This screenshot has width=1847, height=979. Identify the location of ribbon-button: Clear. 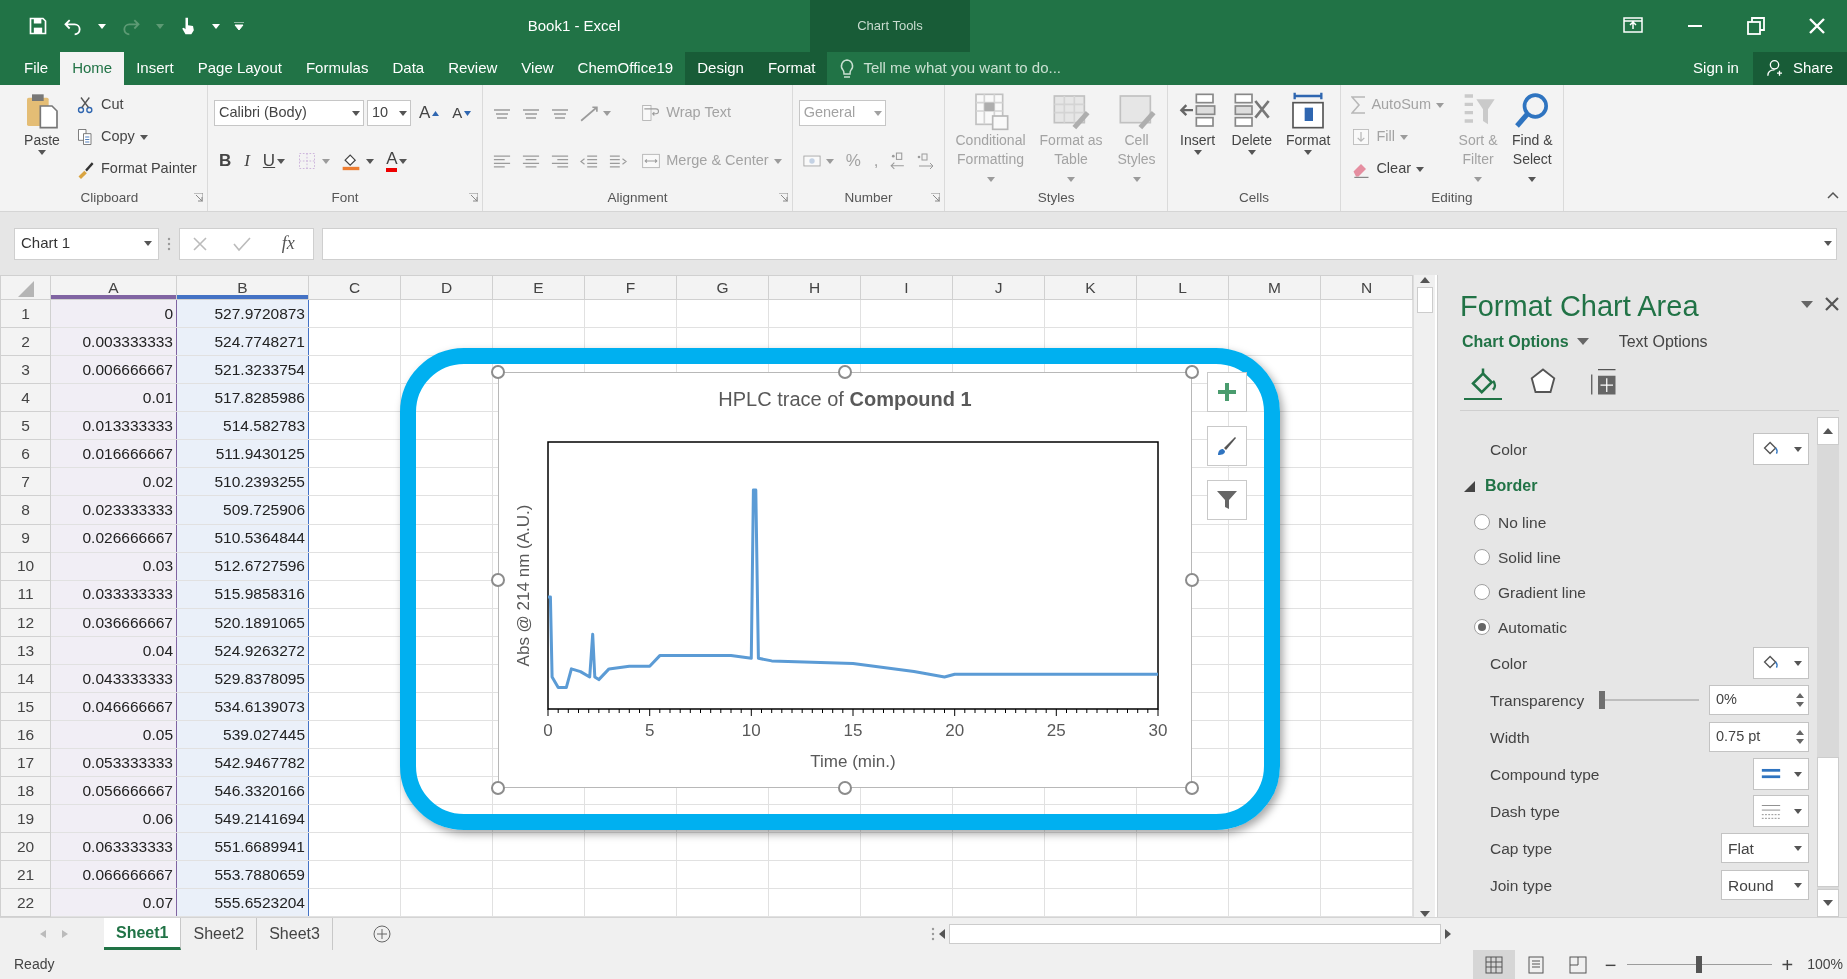
(1388, 169).